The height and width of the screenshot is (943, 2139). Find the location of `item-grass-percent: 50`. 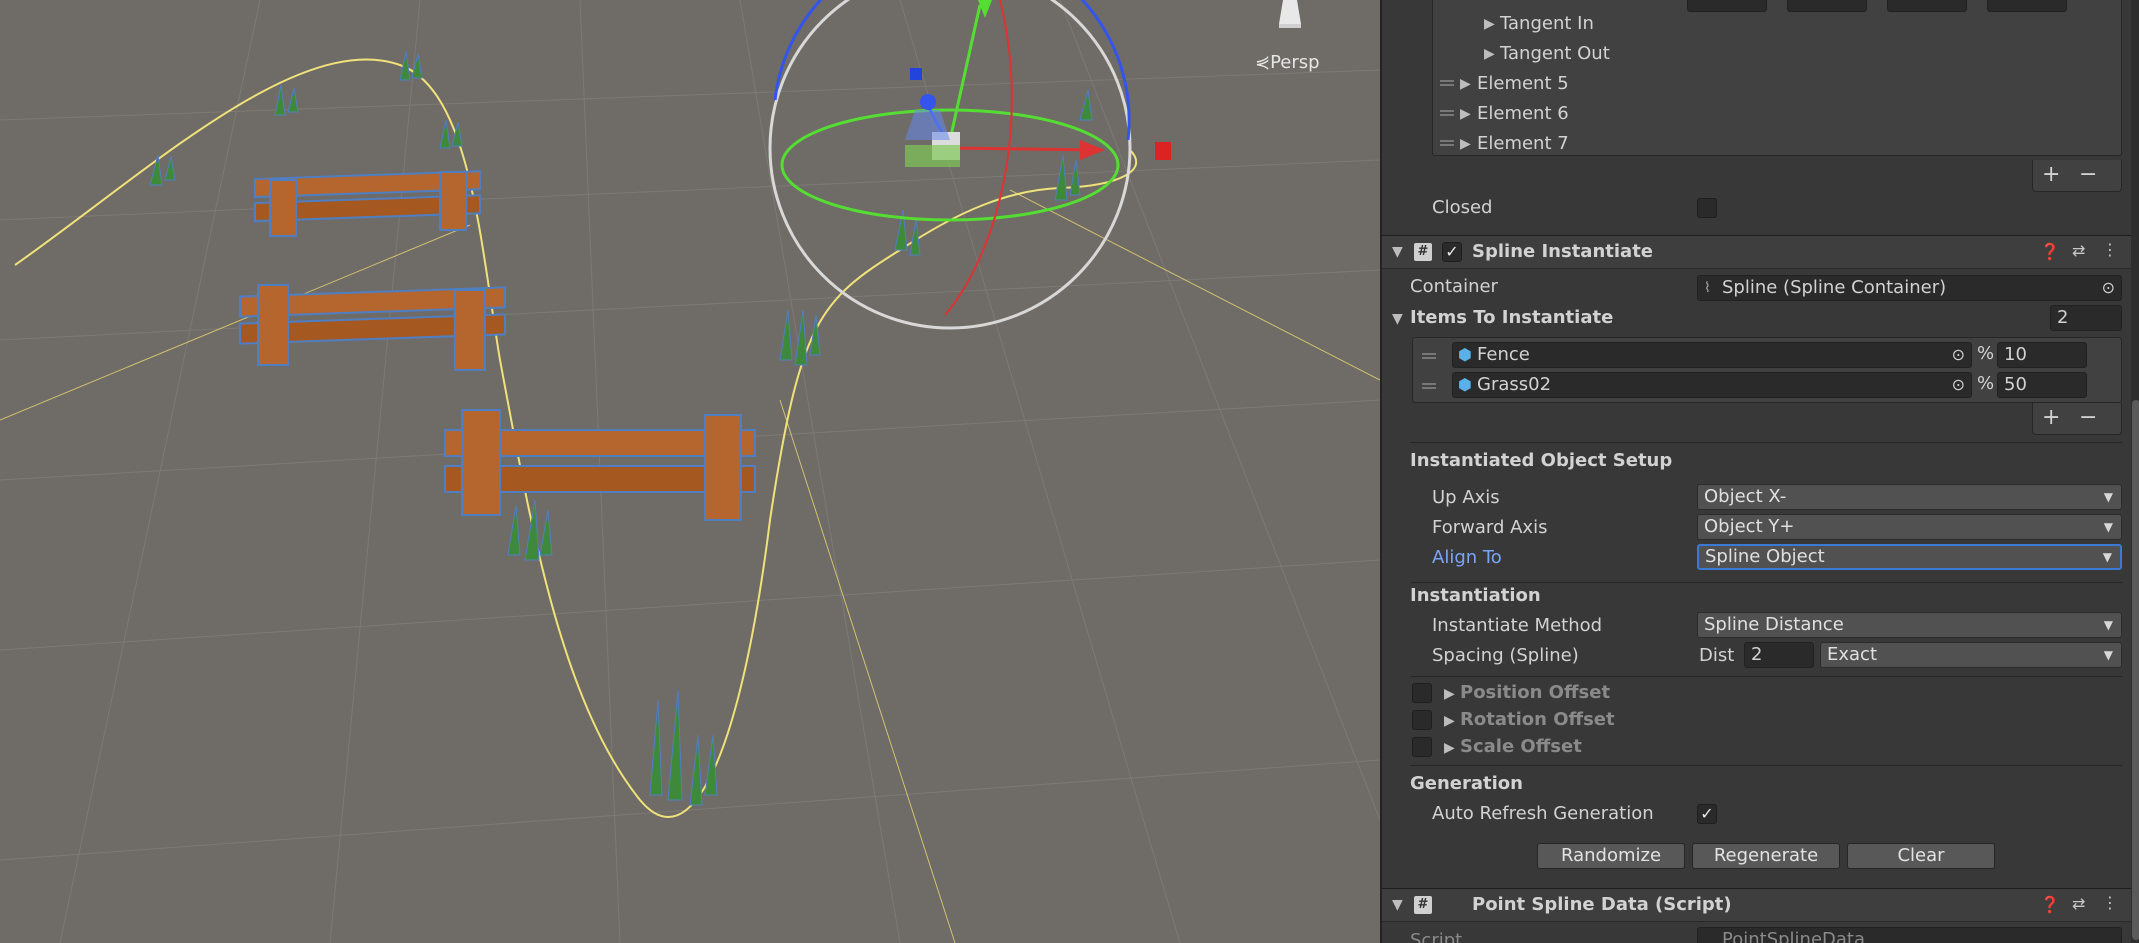

item-grass-percent: 50 is located at coordinates (2042, 385).